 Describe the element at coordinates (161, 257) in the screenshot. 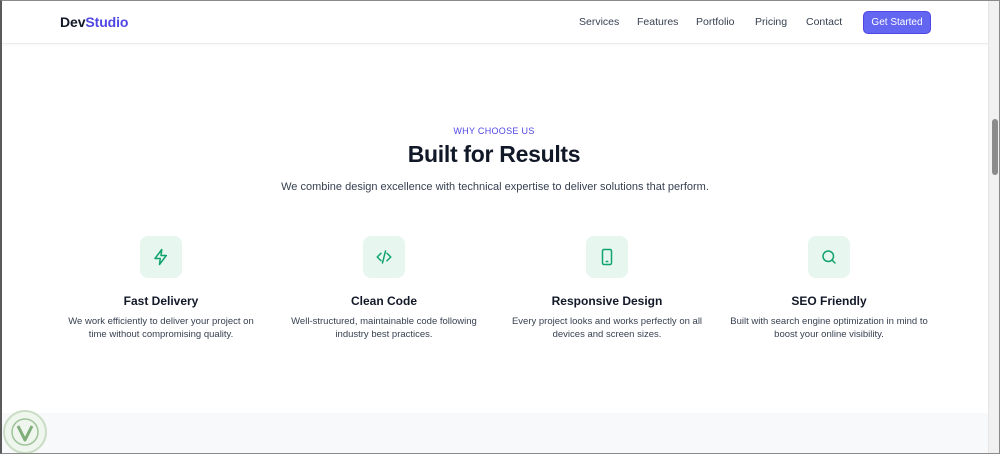

I see `lightning-icon` at that location.